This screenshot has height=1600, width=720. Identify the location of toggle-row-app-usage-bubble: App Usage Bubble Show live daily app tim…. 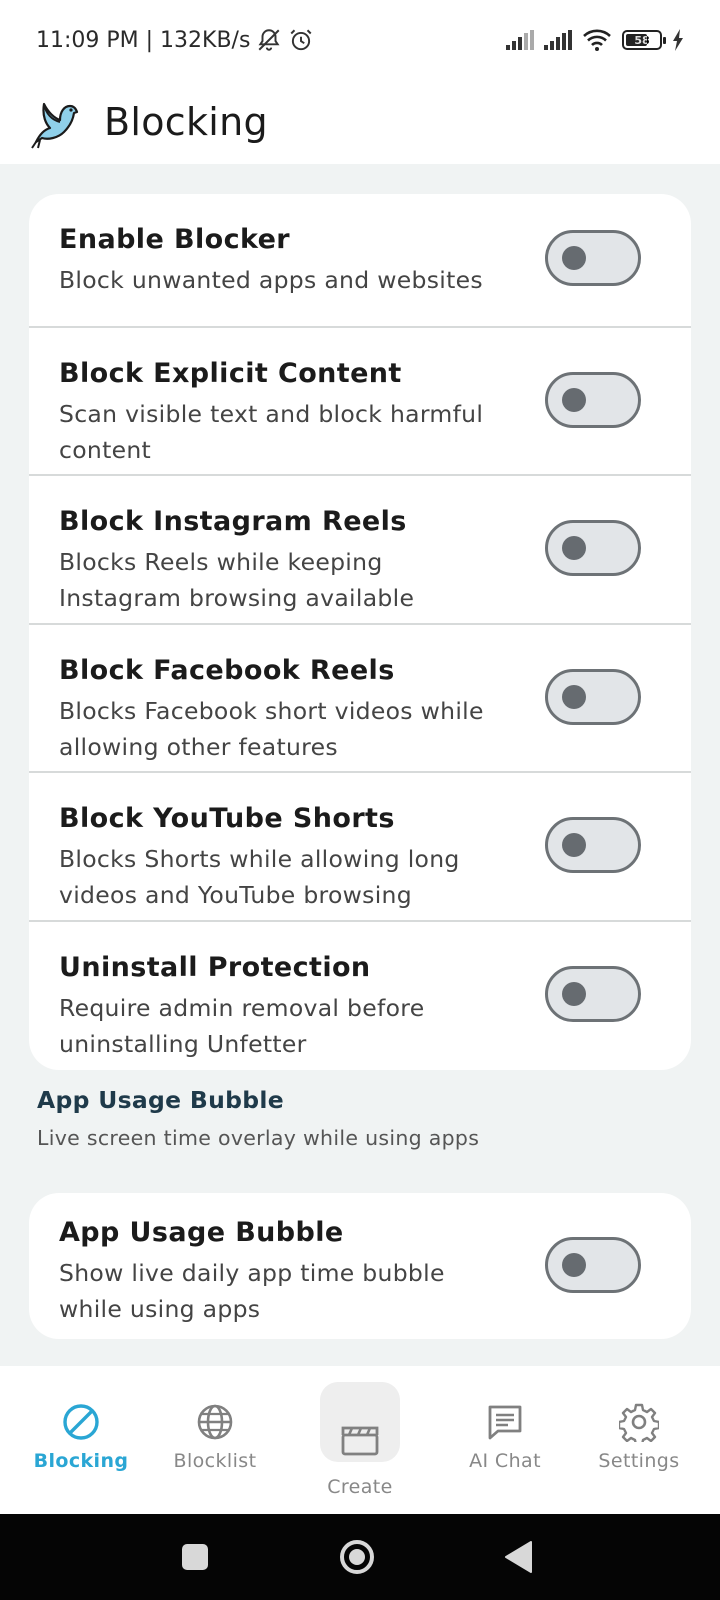
(360, 1266).